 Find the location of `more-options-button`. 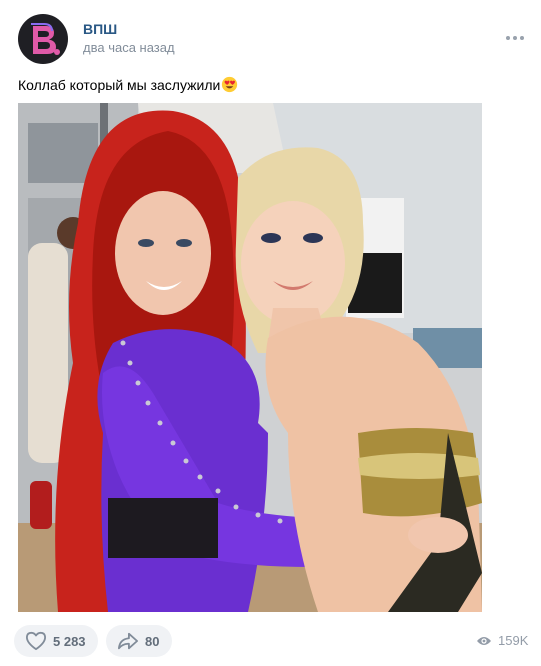

more-options-button is located at coordinates (515, 38).